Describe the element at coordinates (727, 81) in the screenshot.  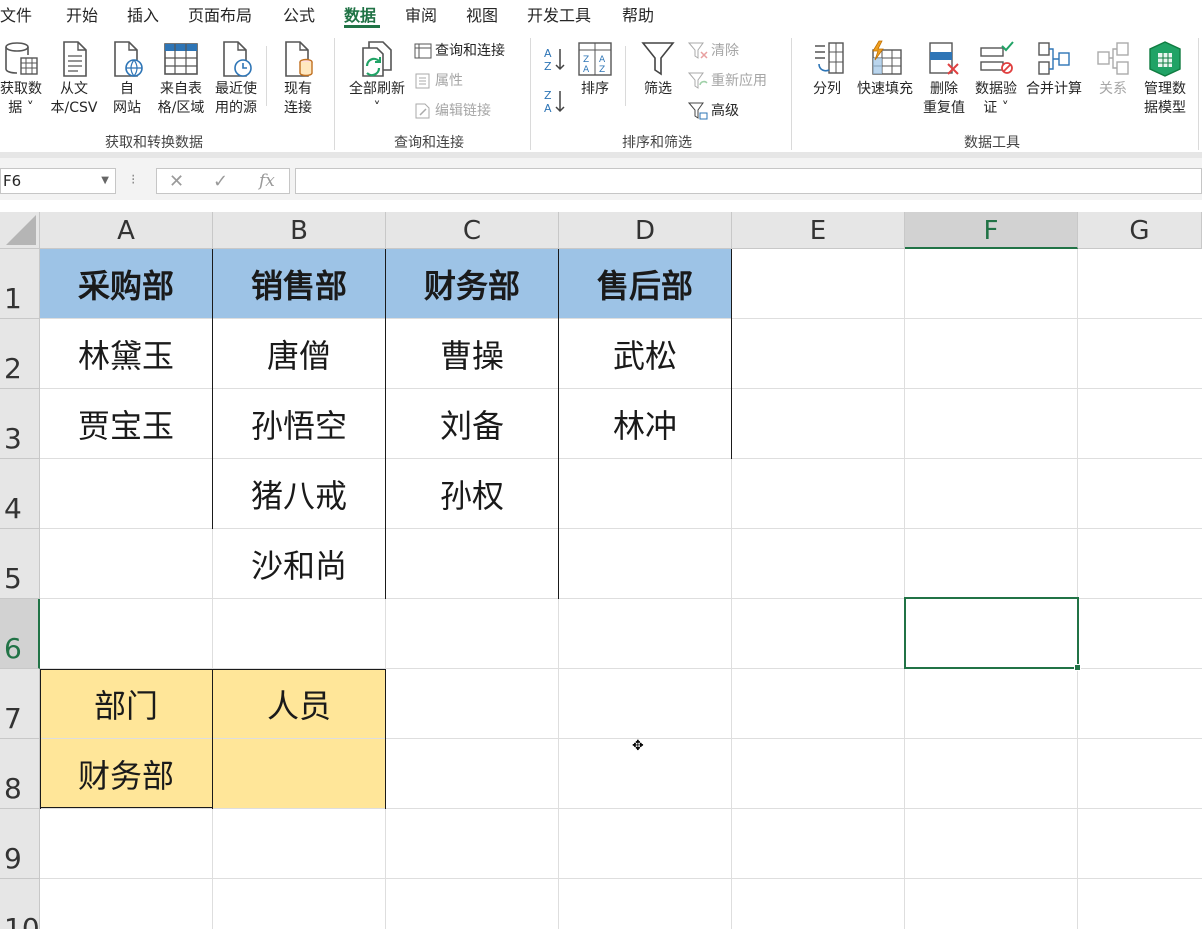
I see `reapply-button: 重新应用` at that location.